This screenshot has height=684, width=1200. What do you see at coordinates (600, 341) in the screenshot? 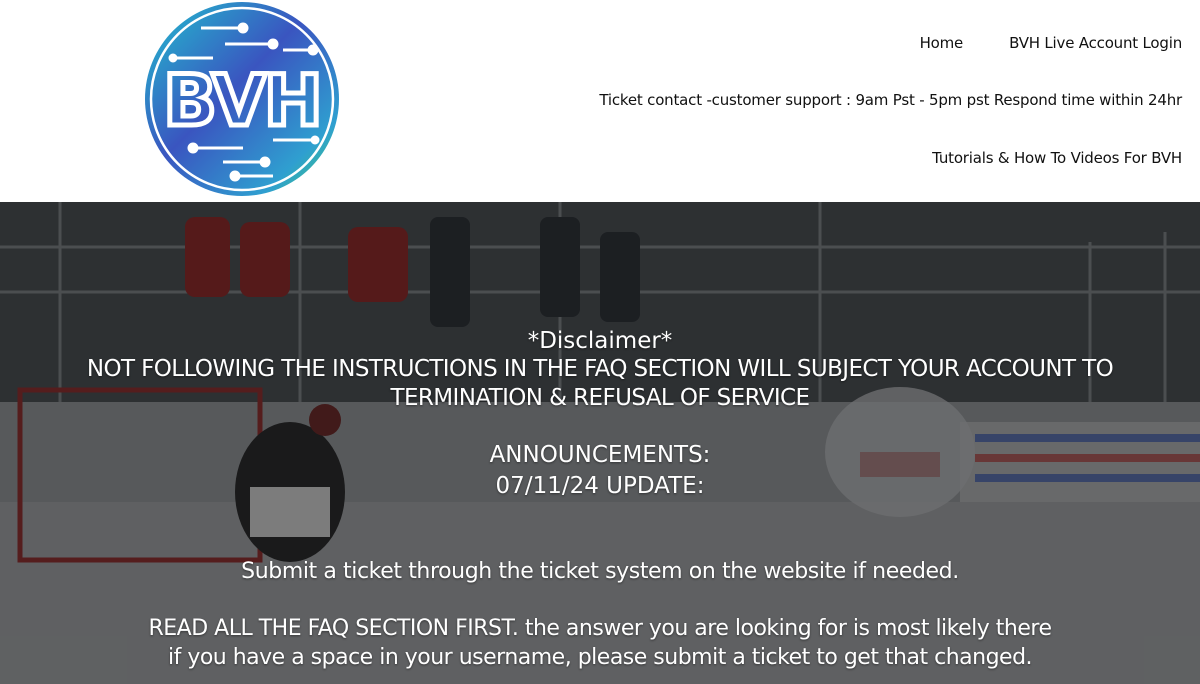
I see `disclaimer-title: *Disclaimer*` at bounding box center [600, 341].